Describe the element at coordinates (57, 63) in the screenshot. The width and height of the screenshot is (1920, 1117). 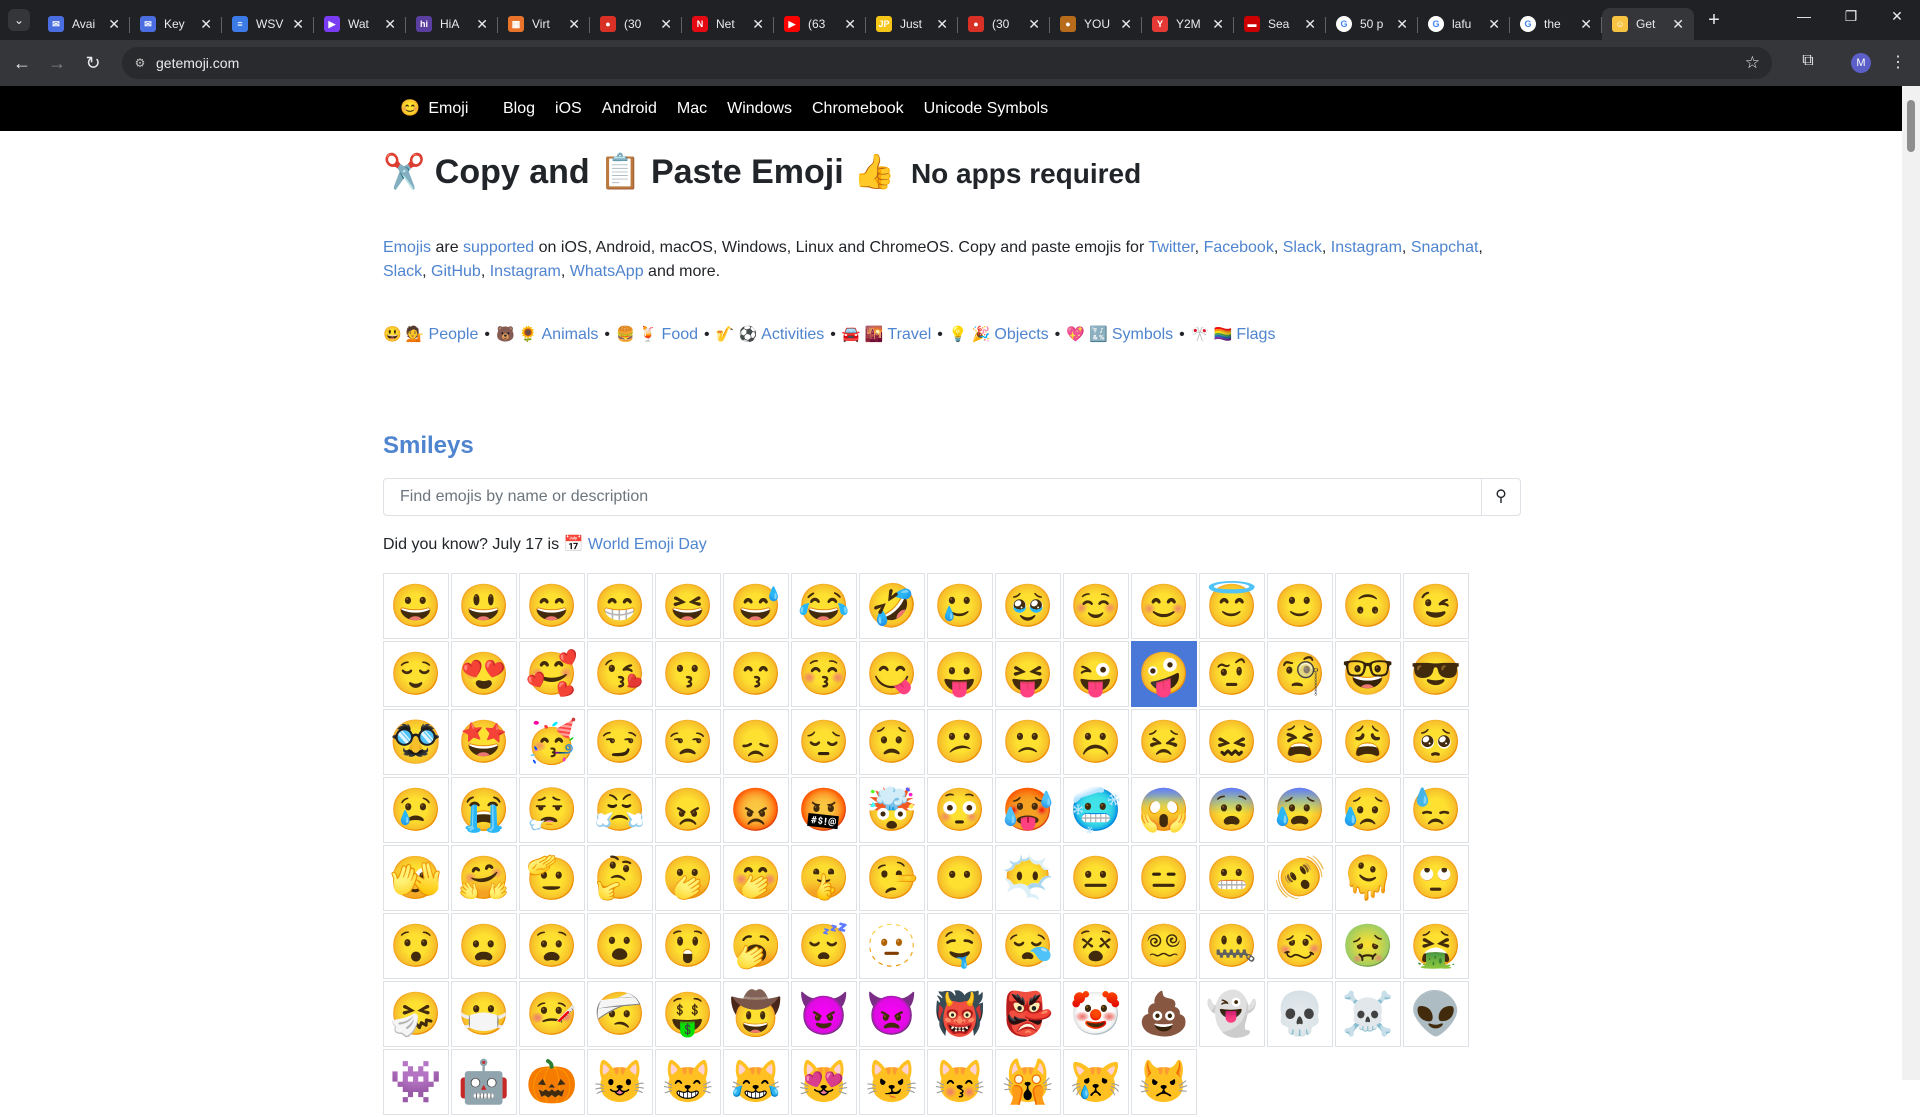
I see `forward-button: →` at that location.